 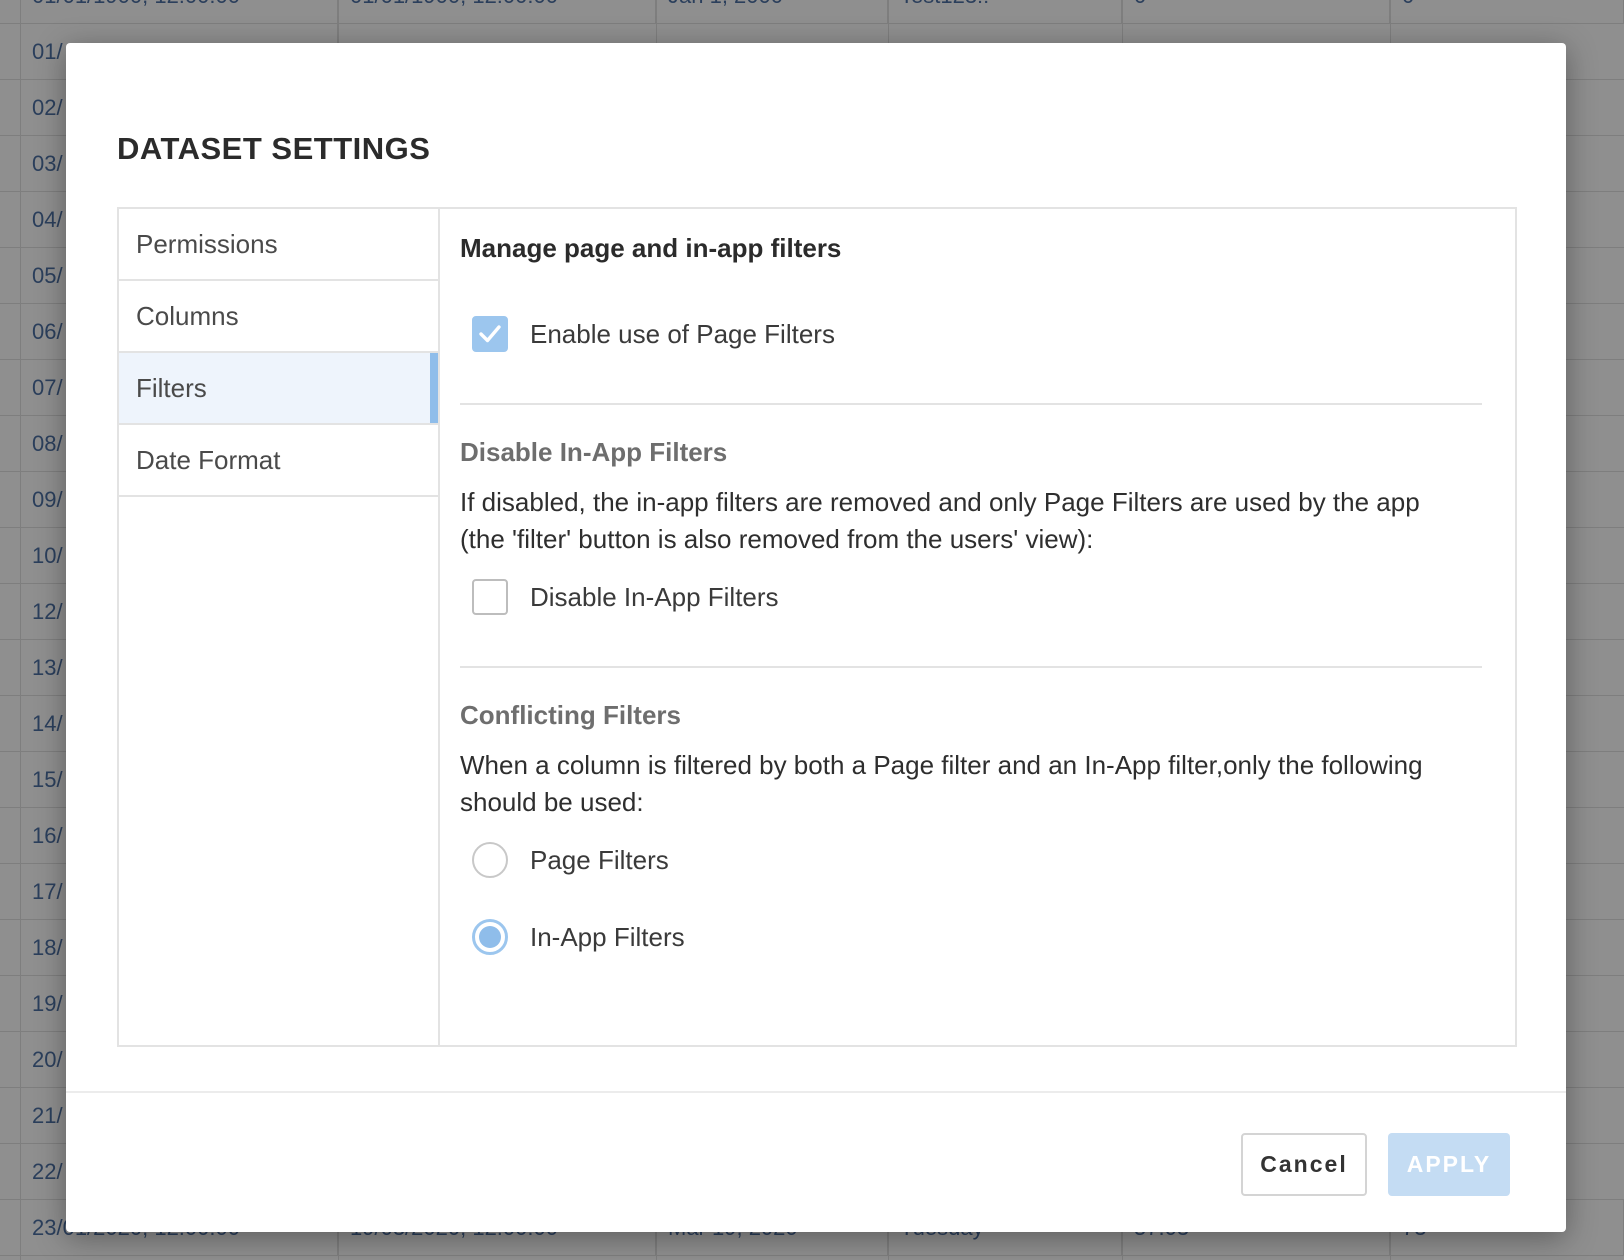 What do you see at coordinates (278, 461) in the screenshot?
I see `nav-item-date-format: Date Format` at bounding box center [278, 461].